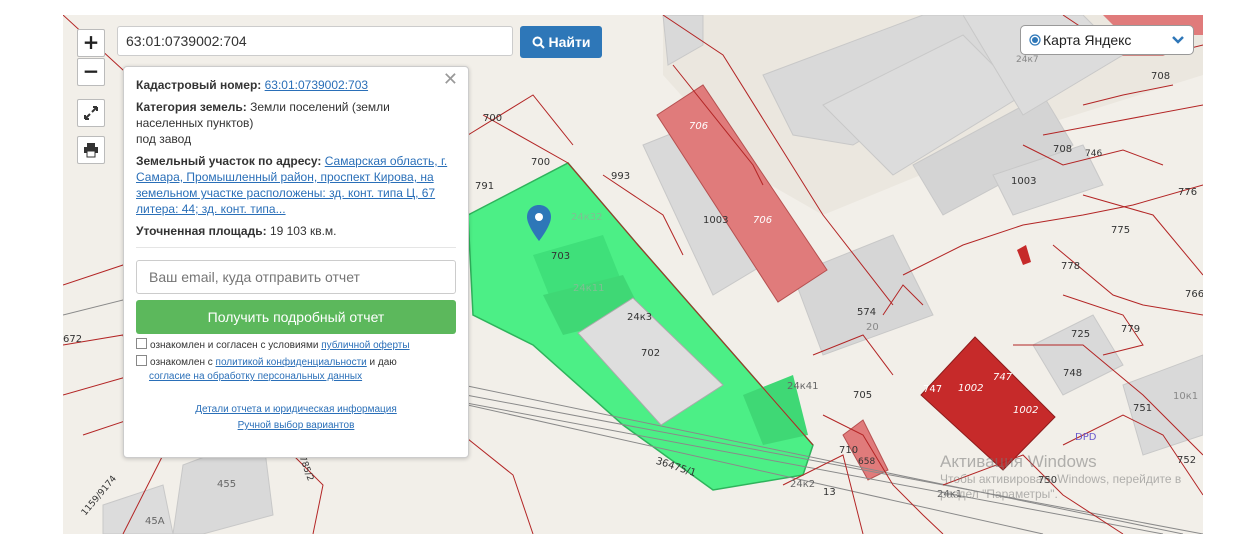 This screenshot has width=1252, height=534. Describe the element at coordinates (296, 317) in the screenshot. I see `get-report-button: Получить подробный отчет` at that location.